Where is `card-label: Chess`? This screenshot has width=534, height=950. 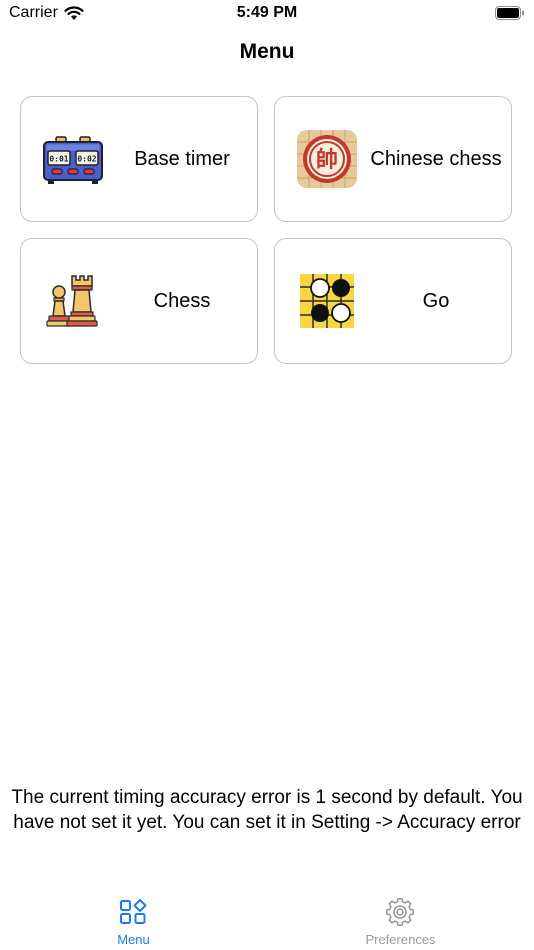 card-label: Chess is located at coordinates (182, 301).